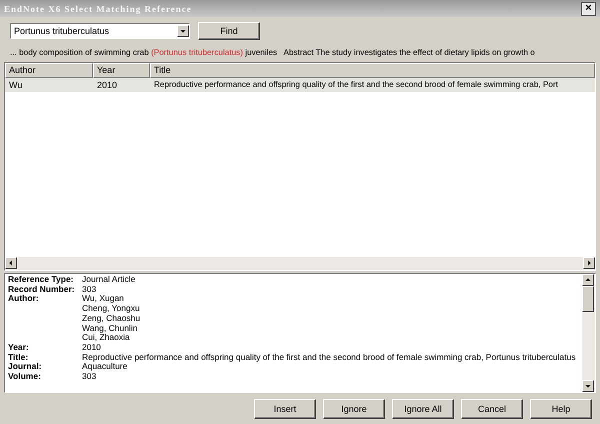 The height and width of the screenshot is (424, 600). Describe the element at coordinates (112, 319) in the screenshot. I see `field-value: Zeng, Chaoshu` at that location.